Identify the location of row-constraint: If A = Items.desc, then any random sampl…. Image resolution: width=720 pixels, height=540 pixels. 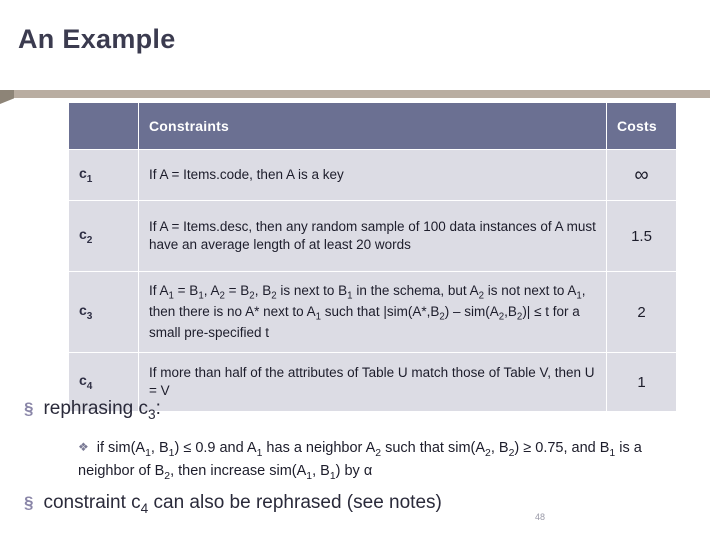
(372, 236).